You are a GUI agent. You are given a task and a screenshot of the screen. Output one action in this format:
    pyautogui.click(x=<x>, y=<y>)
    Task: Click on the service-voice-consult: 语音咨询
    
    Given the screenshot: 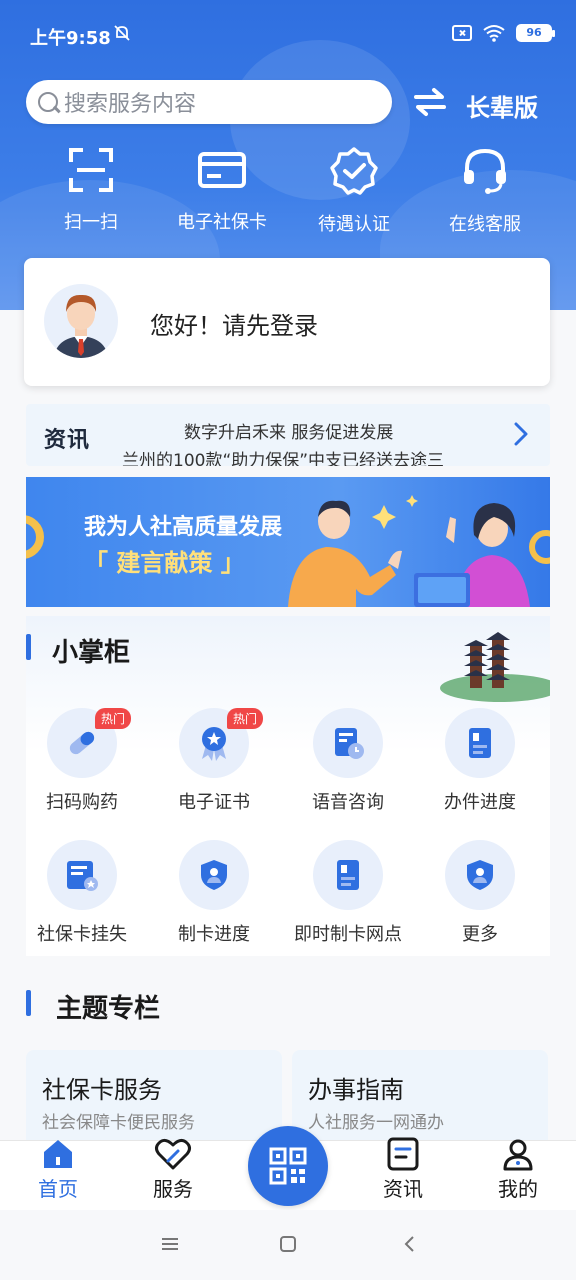 What is the action you would take?
    pyautogui.click(x=348, y=761)
    